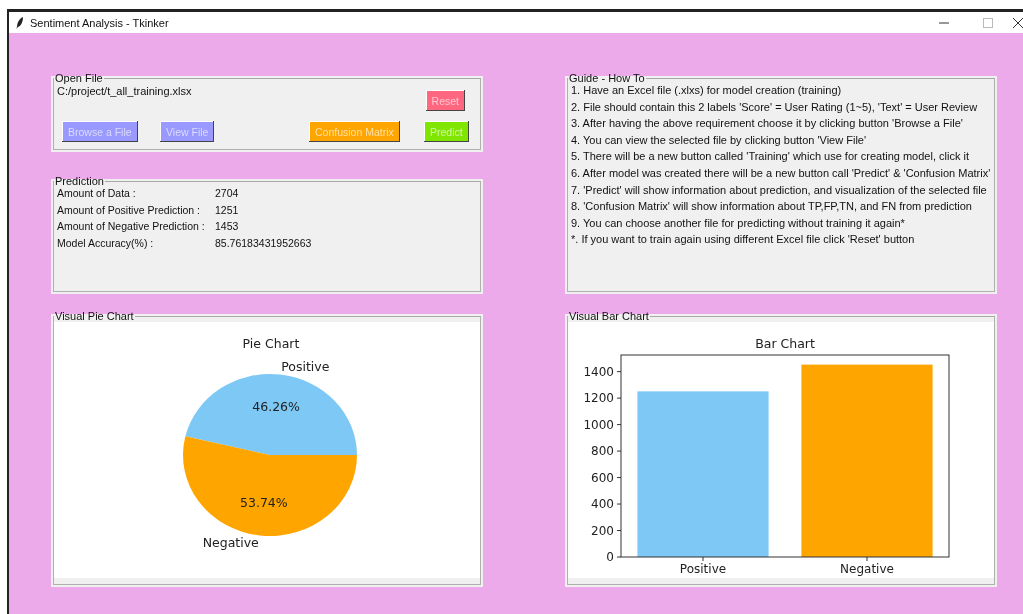 This screenshot has width=1023, height=614. I want to click on guide-step: 6. After model was created there will be a new button call 'Predict' & 'Confusion Matrix', so click(781, 173).